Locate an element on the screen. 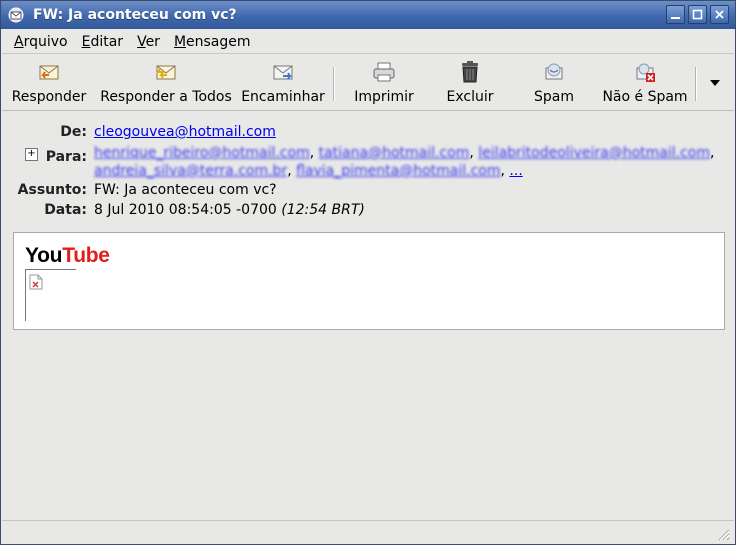 Image resolution: width=736 pixels, height=545 pixels. subject-text: FW: Ja aconteceu com vc? is located at coordinates (185, 190).